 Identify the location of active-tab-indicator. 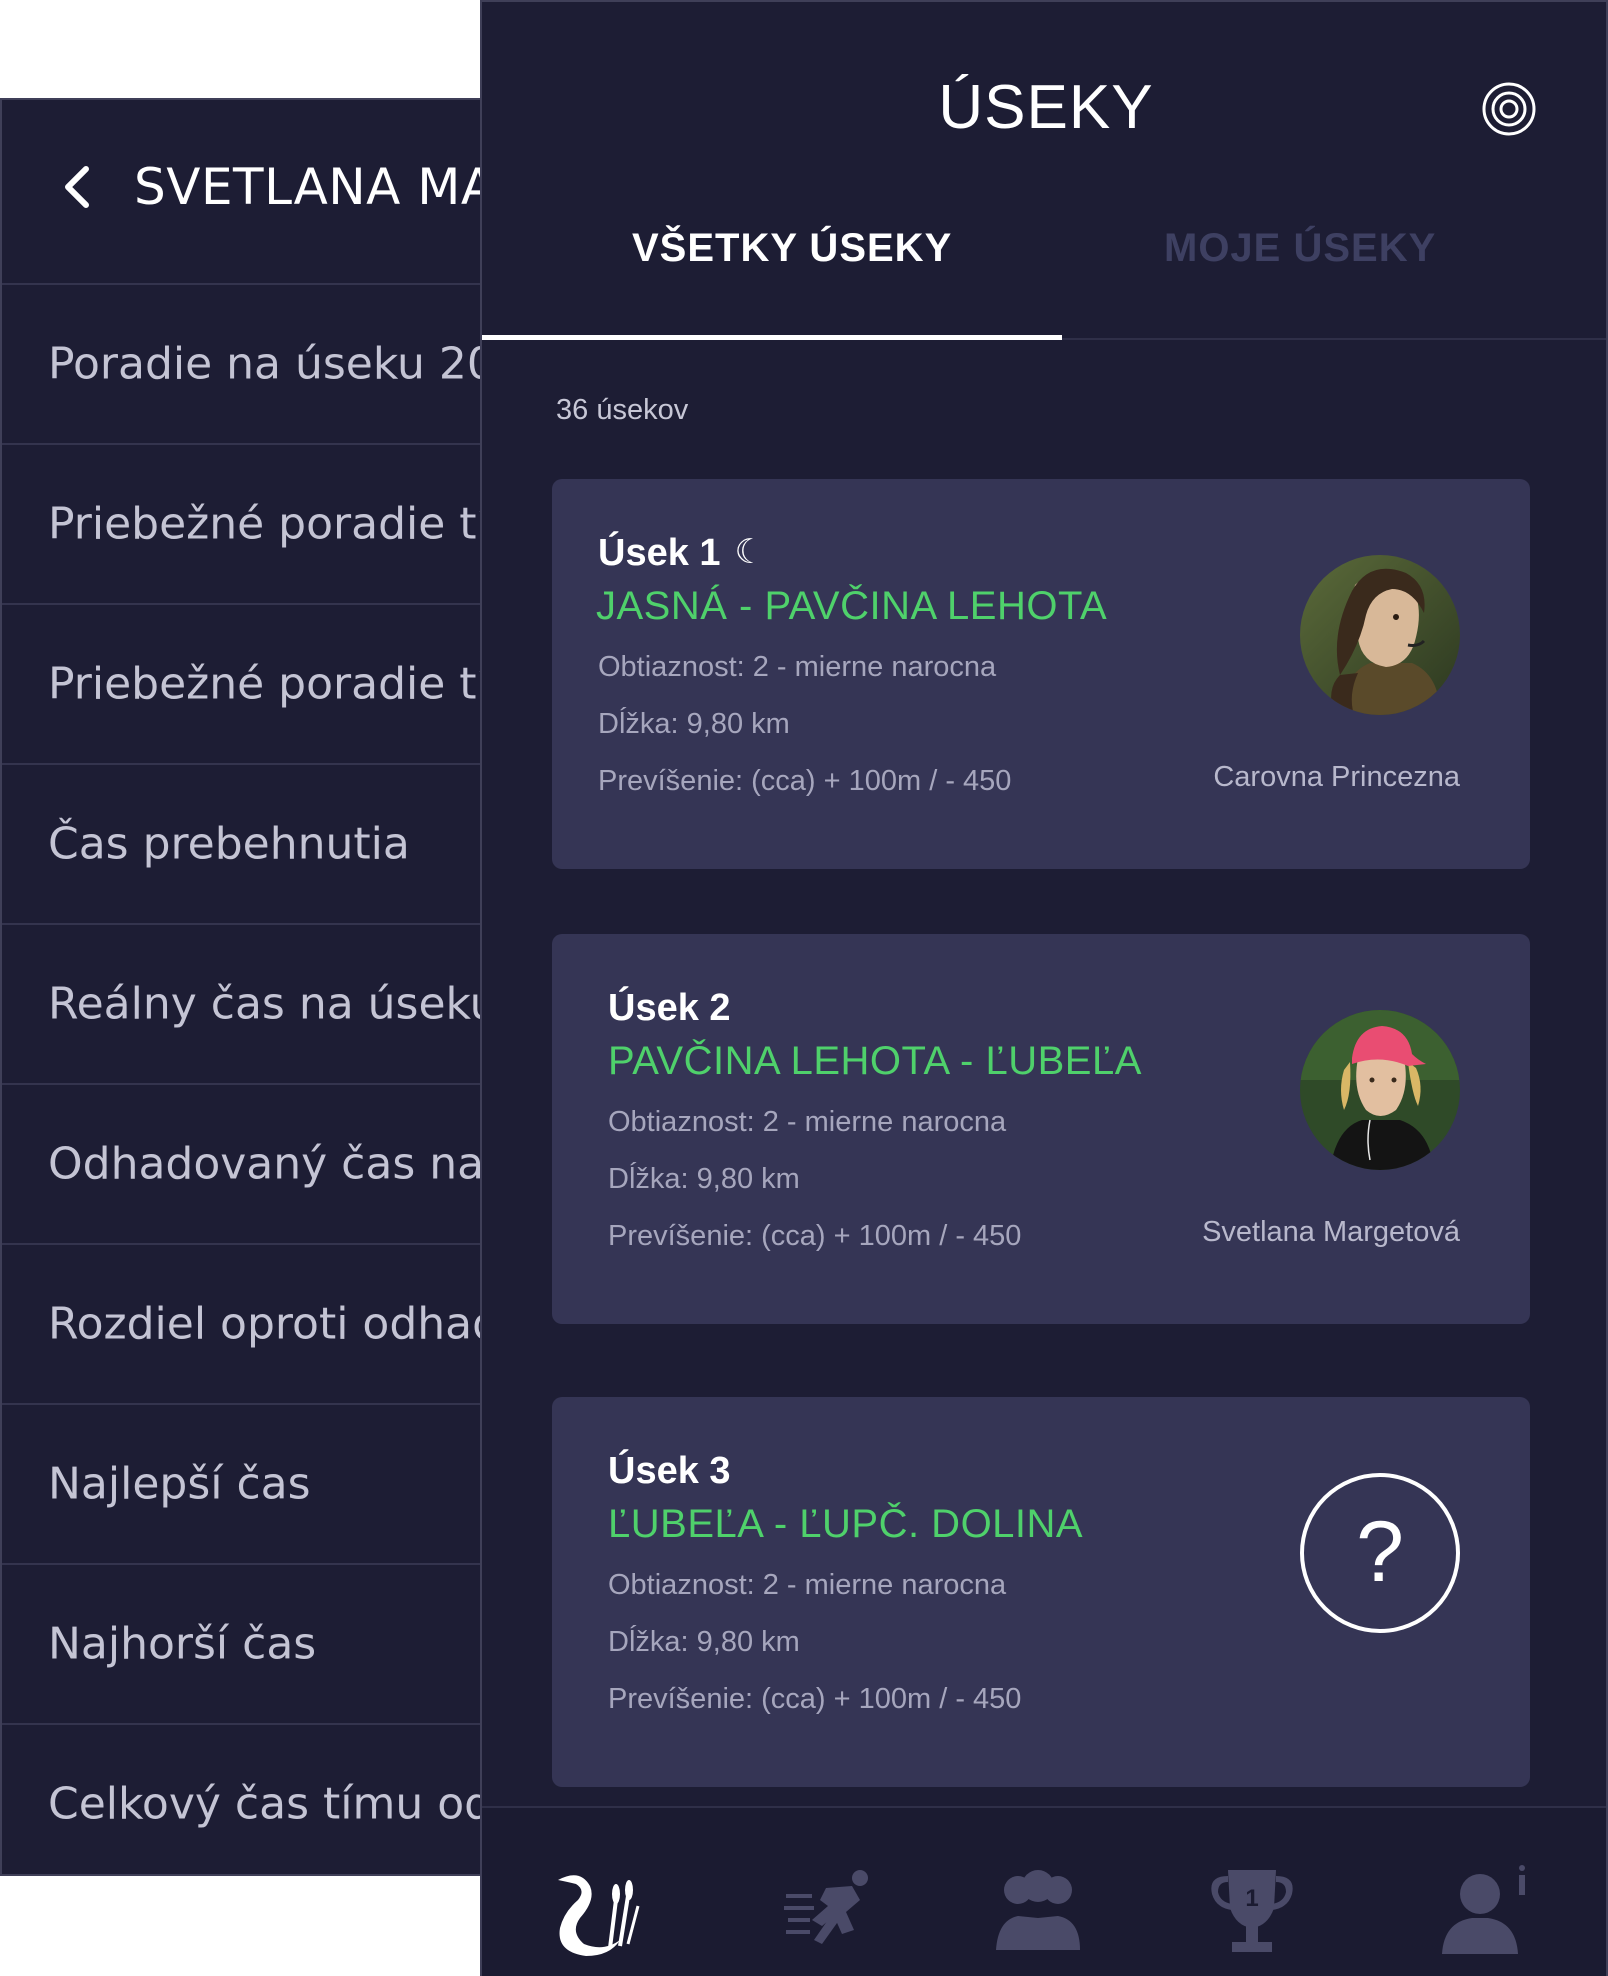
(772, 337).